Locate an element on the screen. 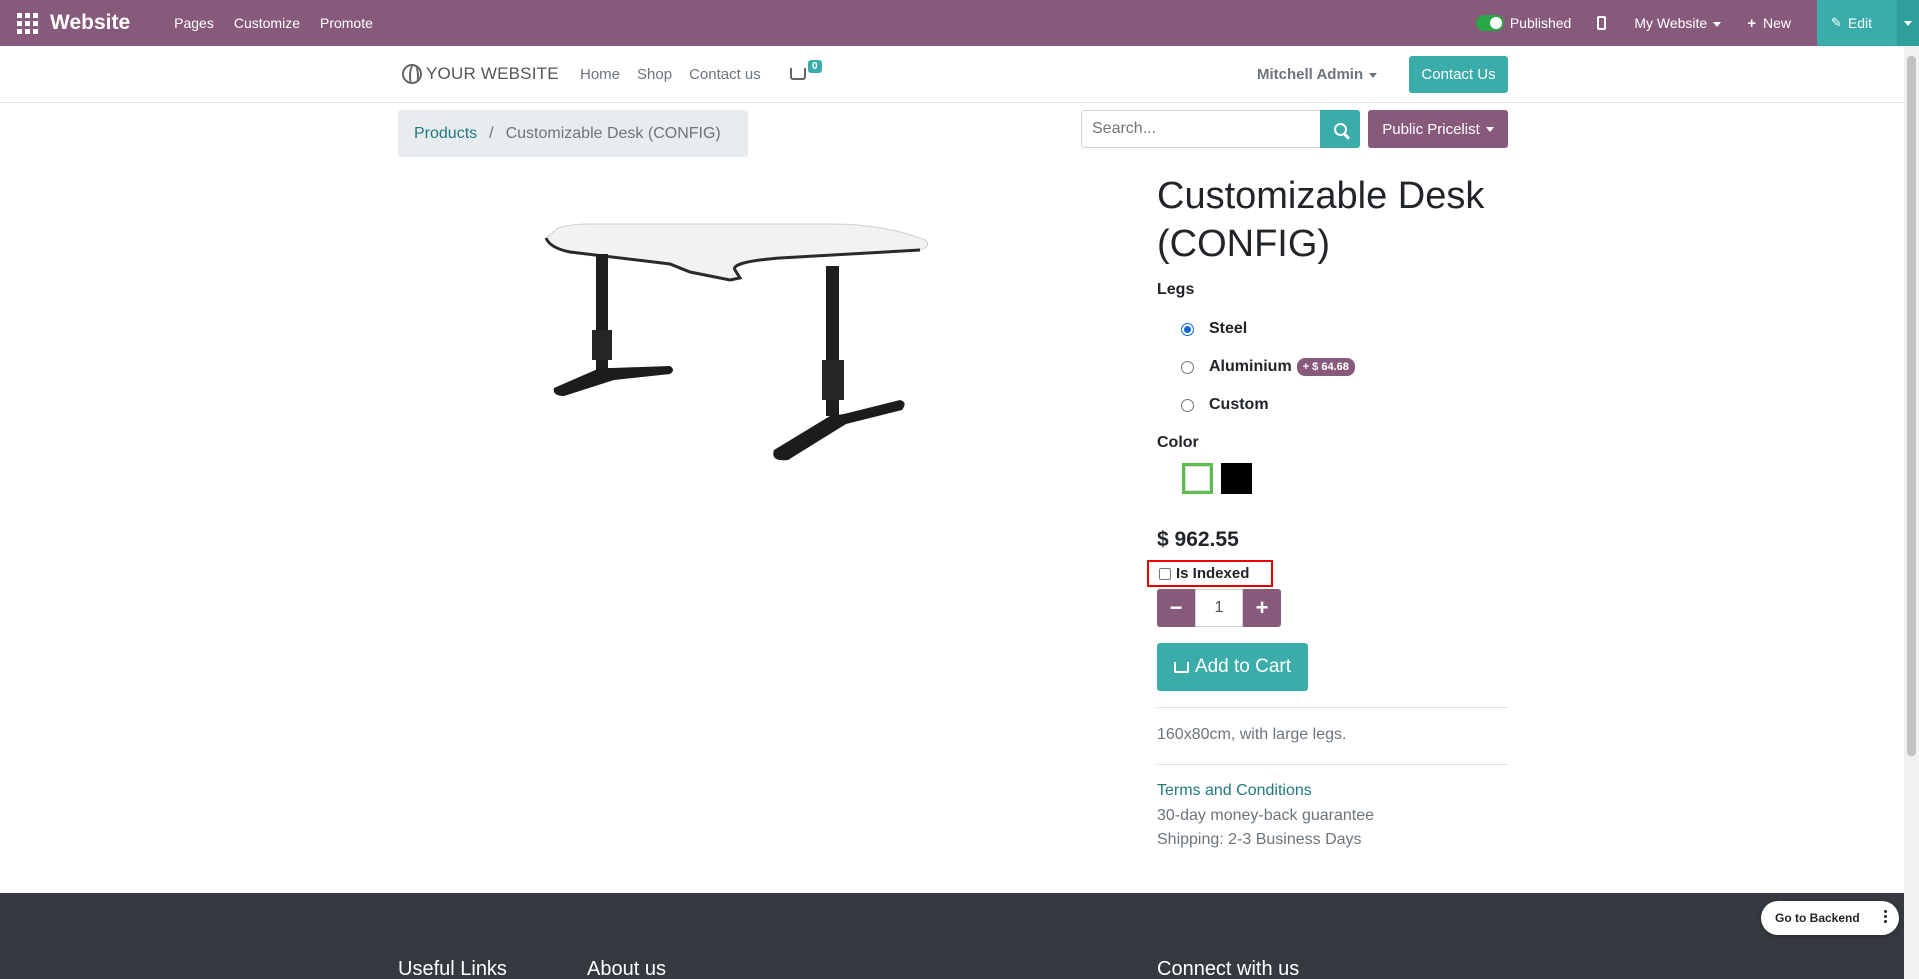 This screenshot has width=1919, height=979. add-to-cart-button: Add to Cart is located at coordinates (1232, 667).